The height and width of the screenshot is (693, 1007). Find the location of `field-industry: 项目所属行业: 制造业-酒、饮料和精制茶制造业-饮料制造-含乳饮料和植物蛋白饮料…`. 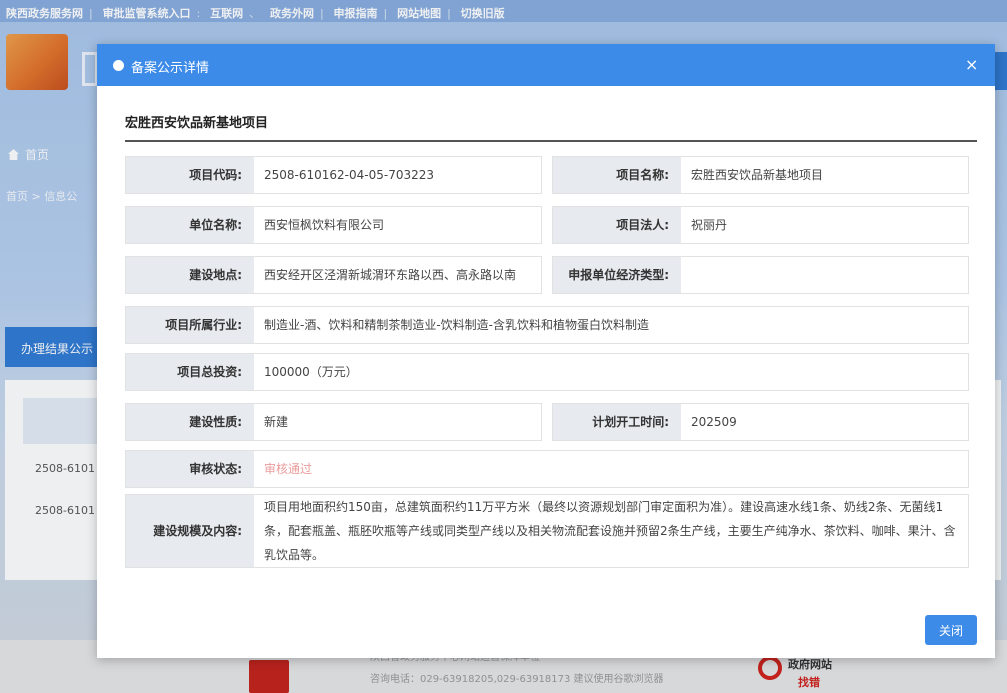

field-industry: 项目所属行业: 制造业-酒、饮料和精制茶制造业-饮料制造-含乳饮料和植物蛋白饮料… is located at coordinates (547, 325).